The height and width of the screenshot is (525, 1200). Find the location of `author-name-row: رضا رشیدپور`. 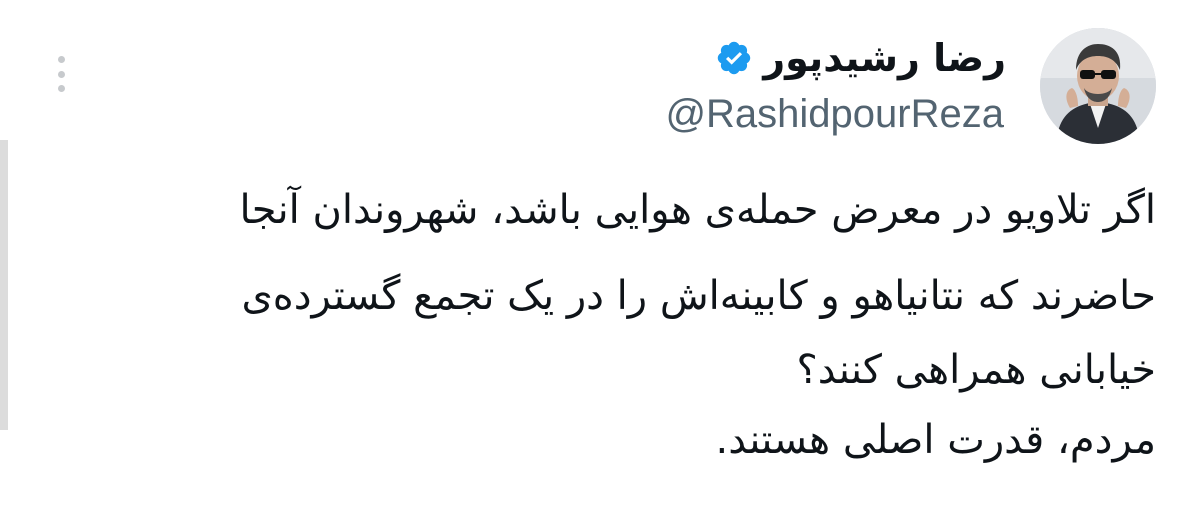

author-name-row: رضا رشیدپور is located at coordinates (860, 58).